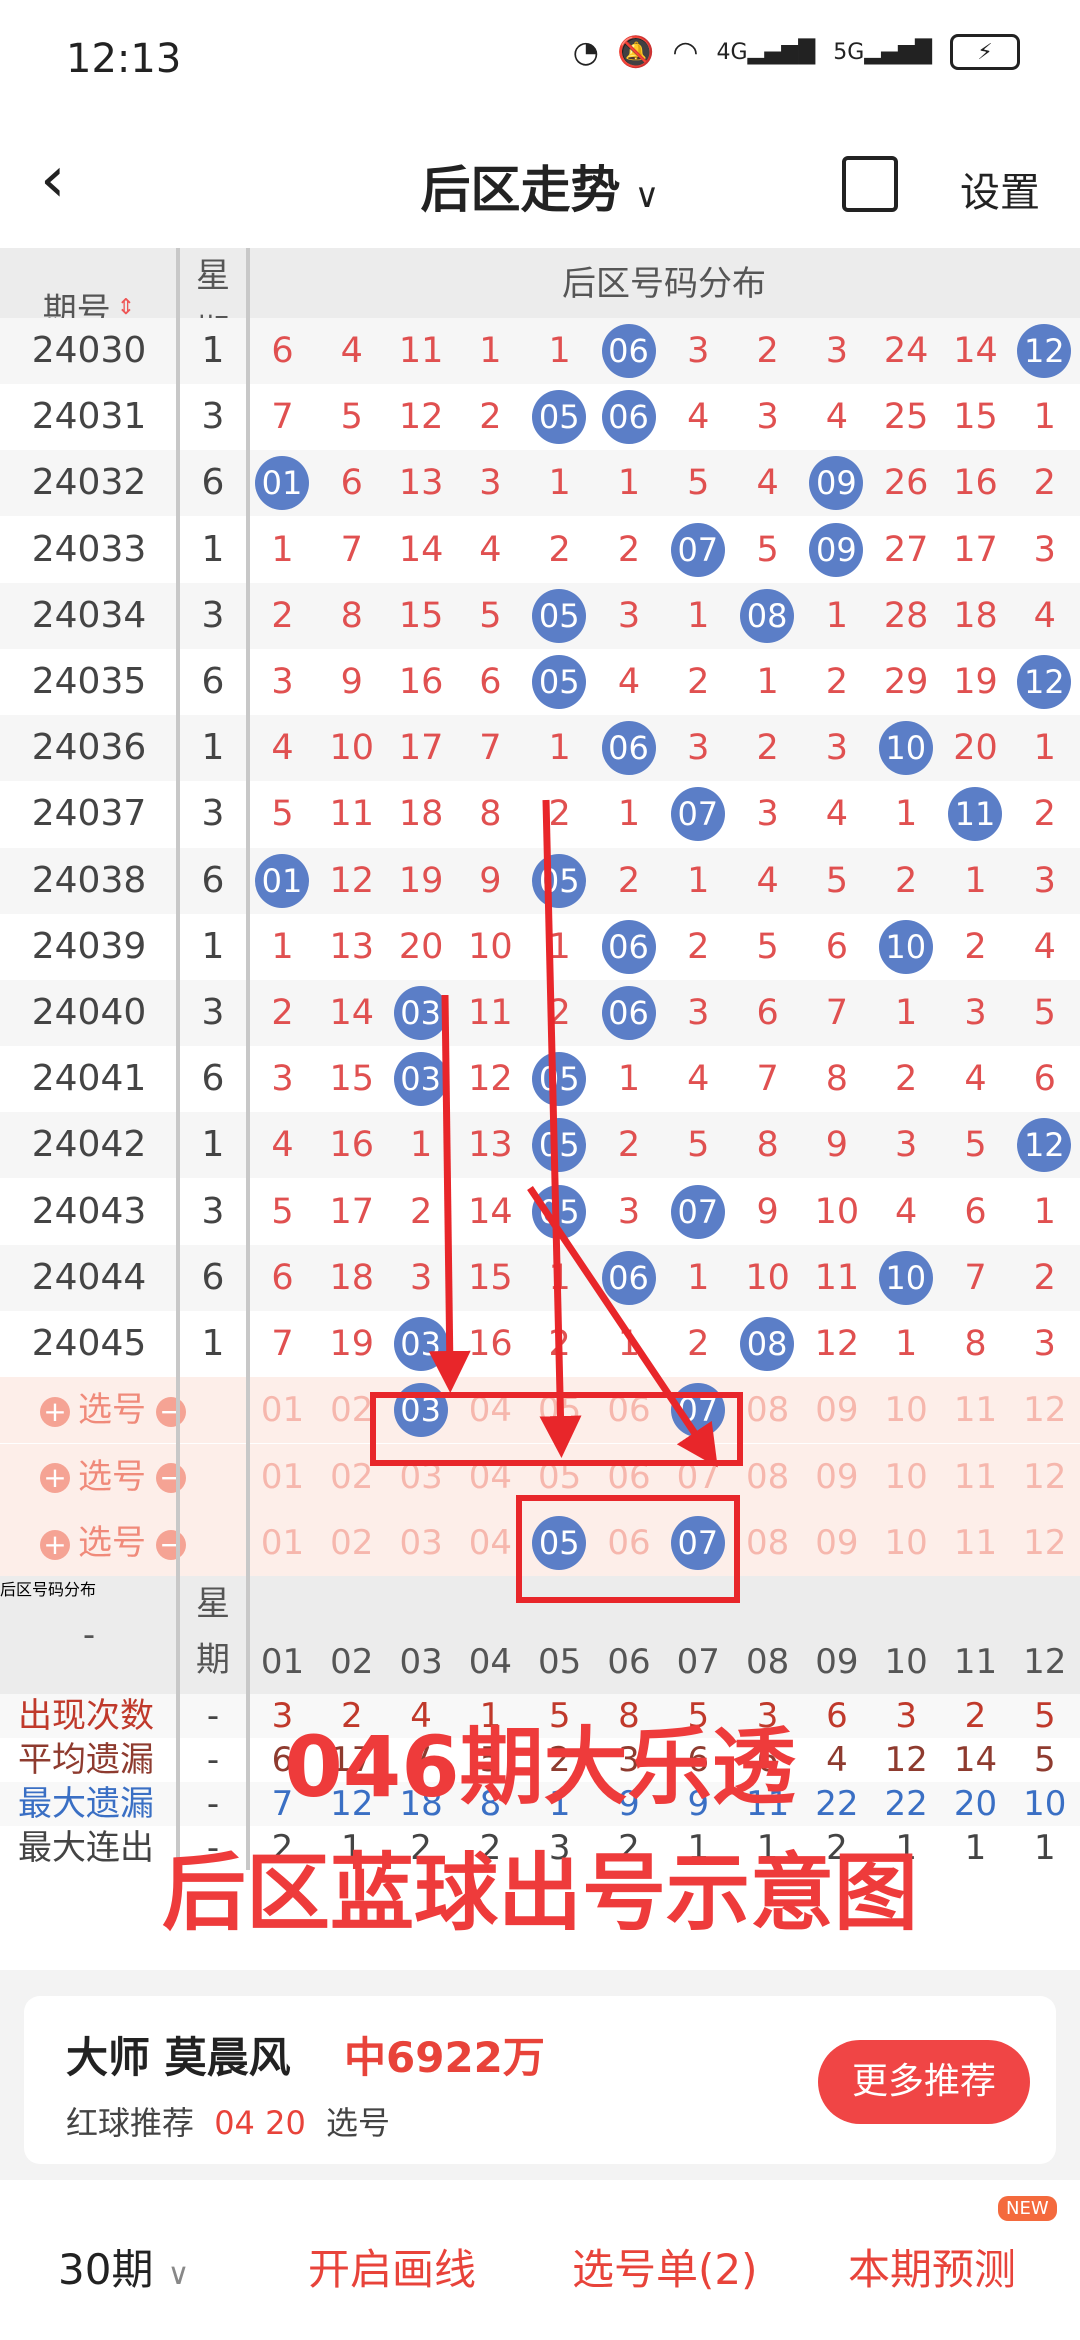 This screenshot has width=1080, height=2340. I want to click on periods-select: 30期 ∨, so click(123, 2266).